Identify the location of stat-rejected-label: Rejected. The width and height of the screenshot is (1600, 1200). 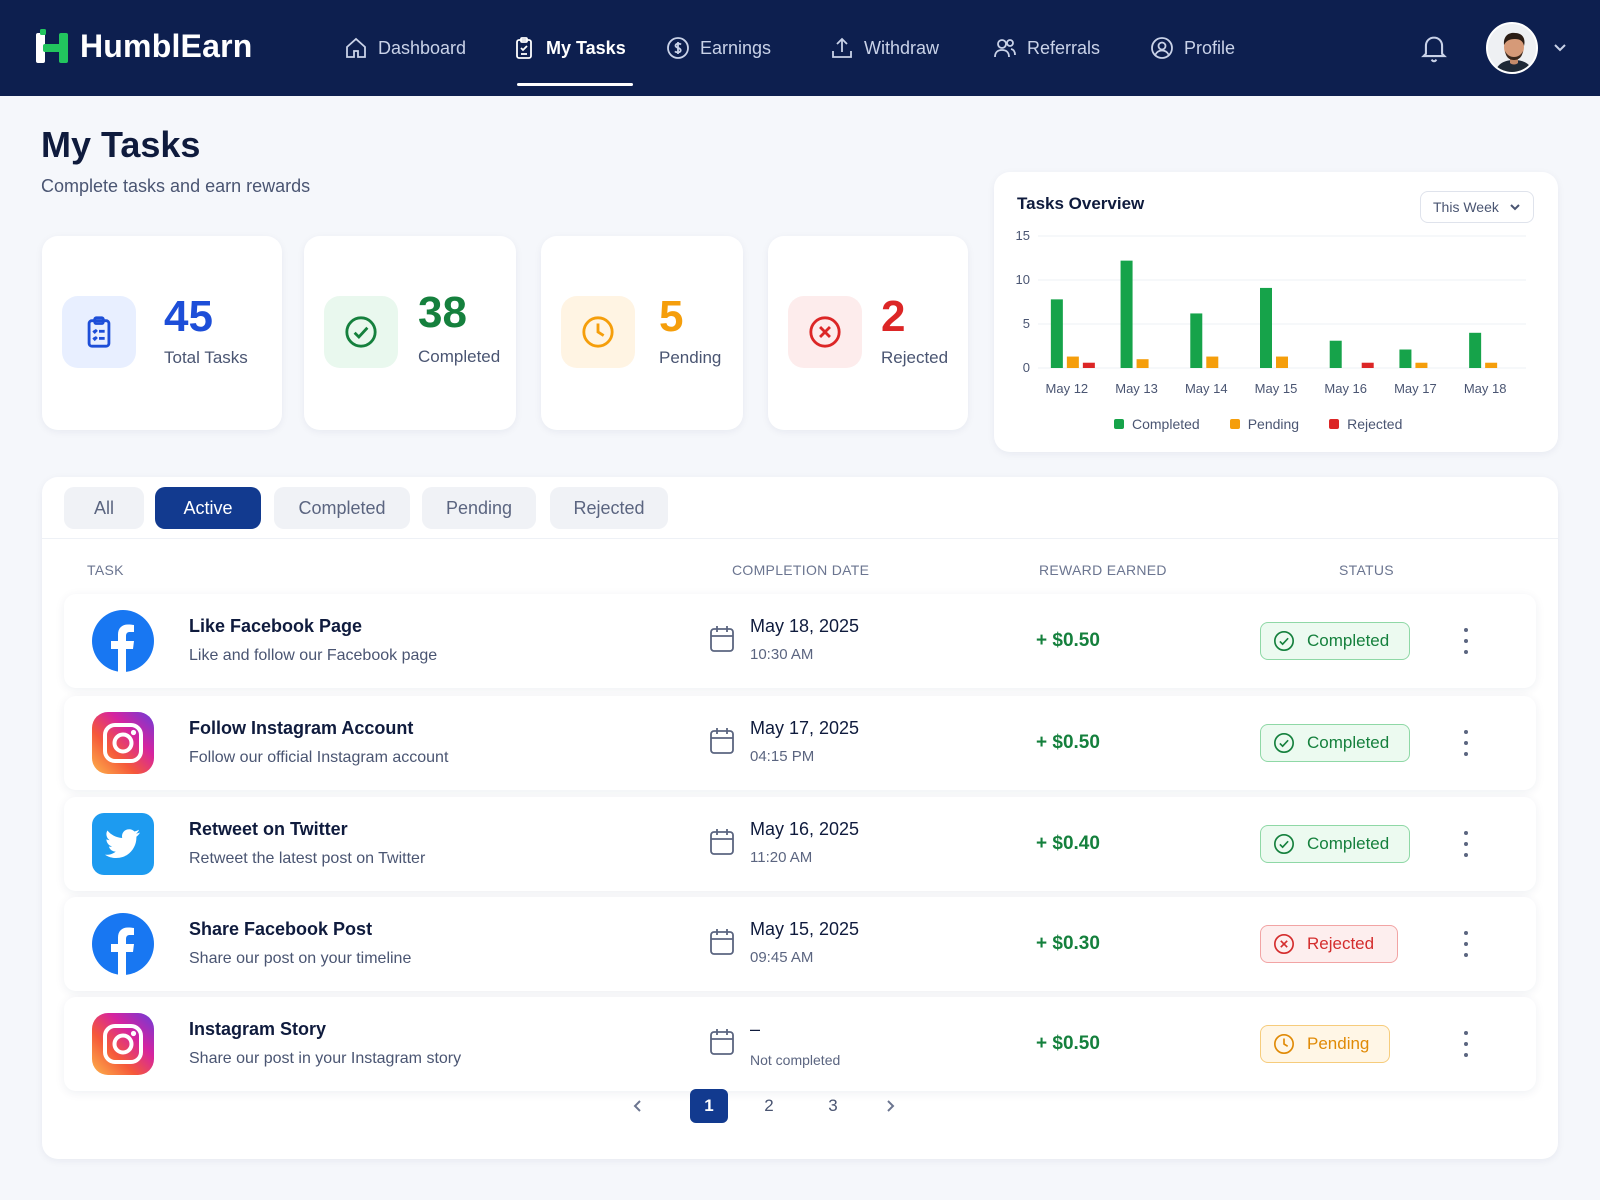
(915, 357).